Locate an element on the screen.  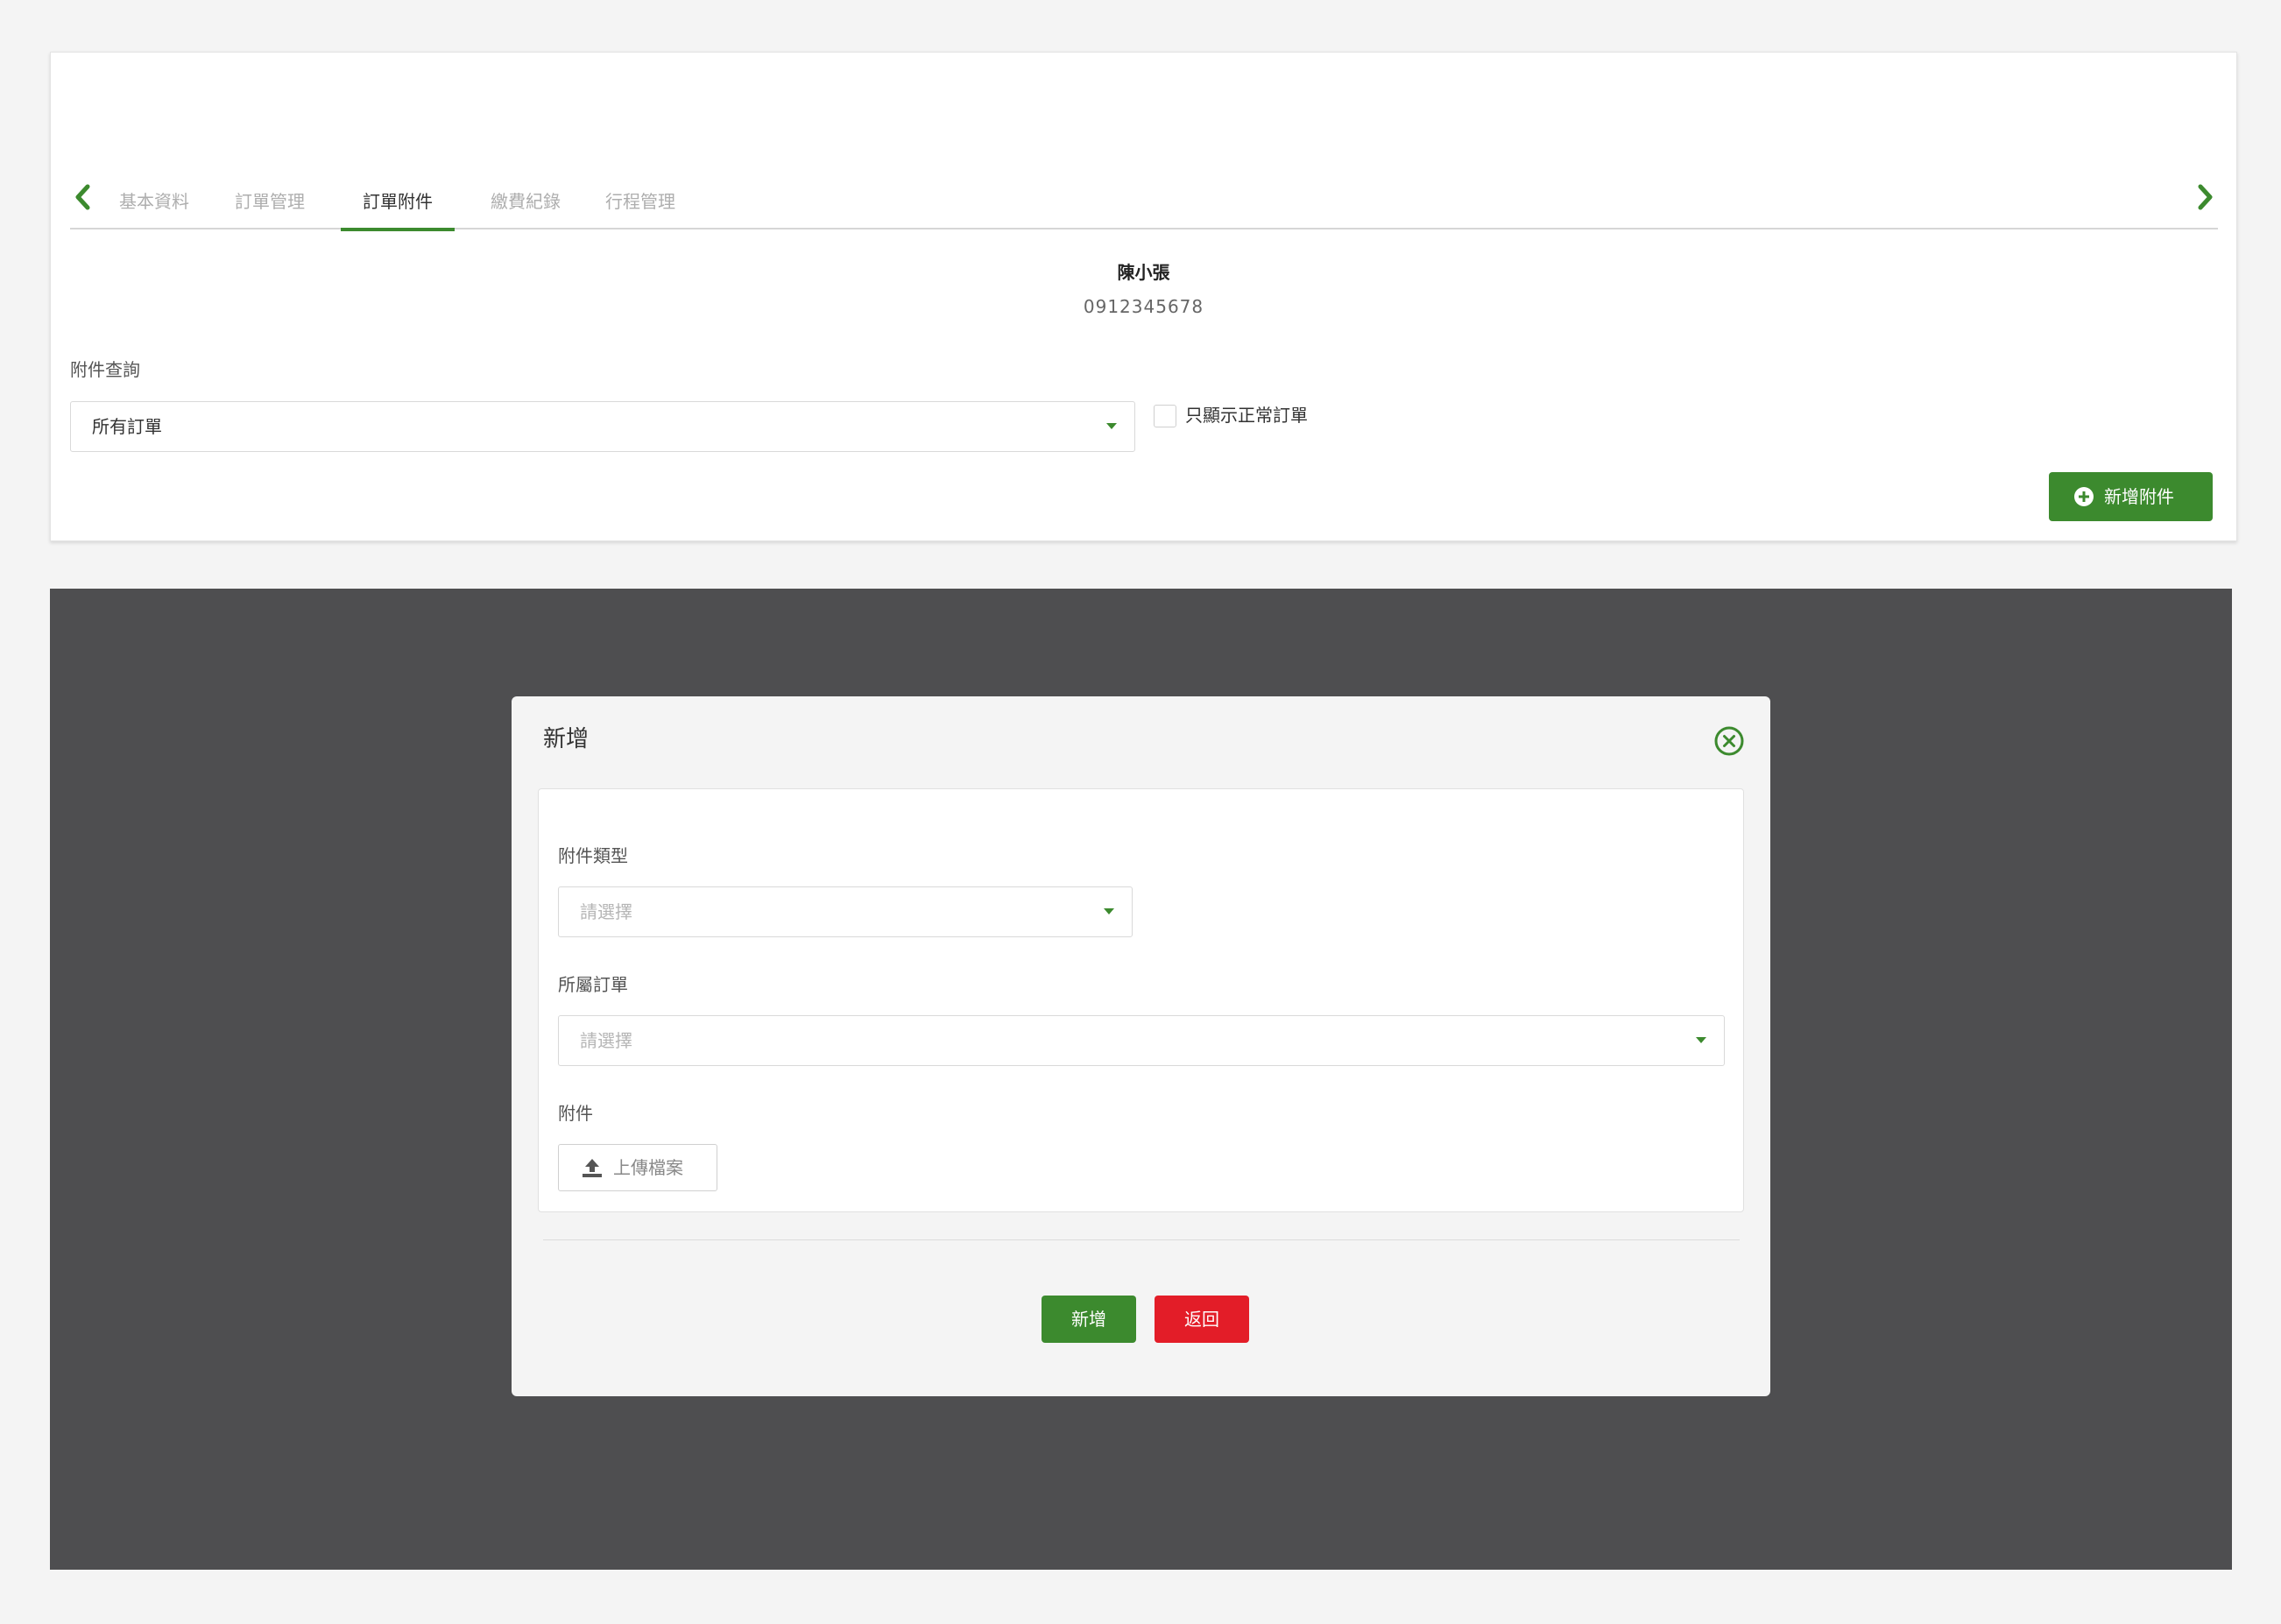
related-order-label: 所屬訂單 is located at coordinates (593, 984).